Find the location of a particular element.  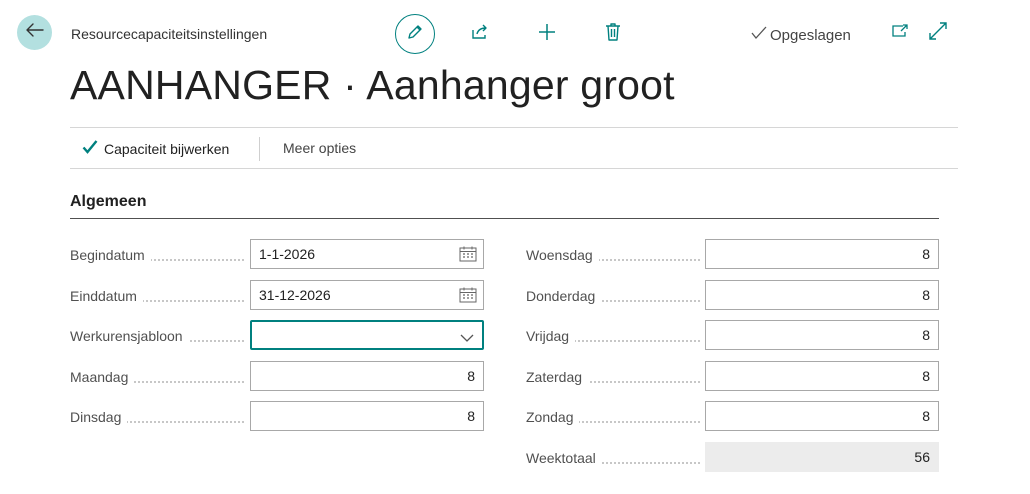

start-date-label: Begindatum is located at coordinates (110, 255).